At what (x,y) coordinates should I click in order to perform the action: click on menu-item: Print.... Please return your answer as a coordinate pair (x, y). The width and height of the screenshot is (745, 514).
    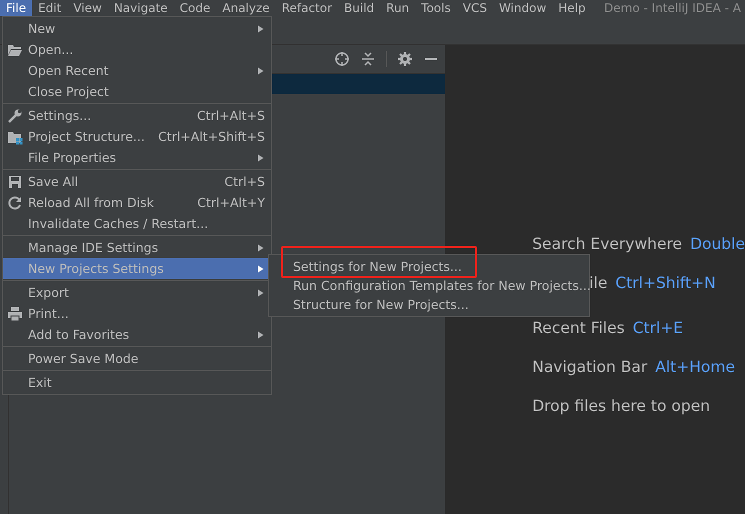
    Looking at the image, I should click on (137, 313).